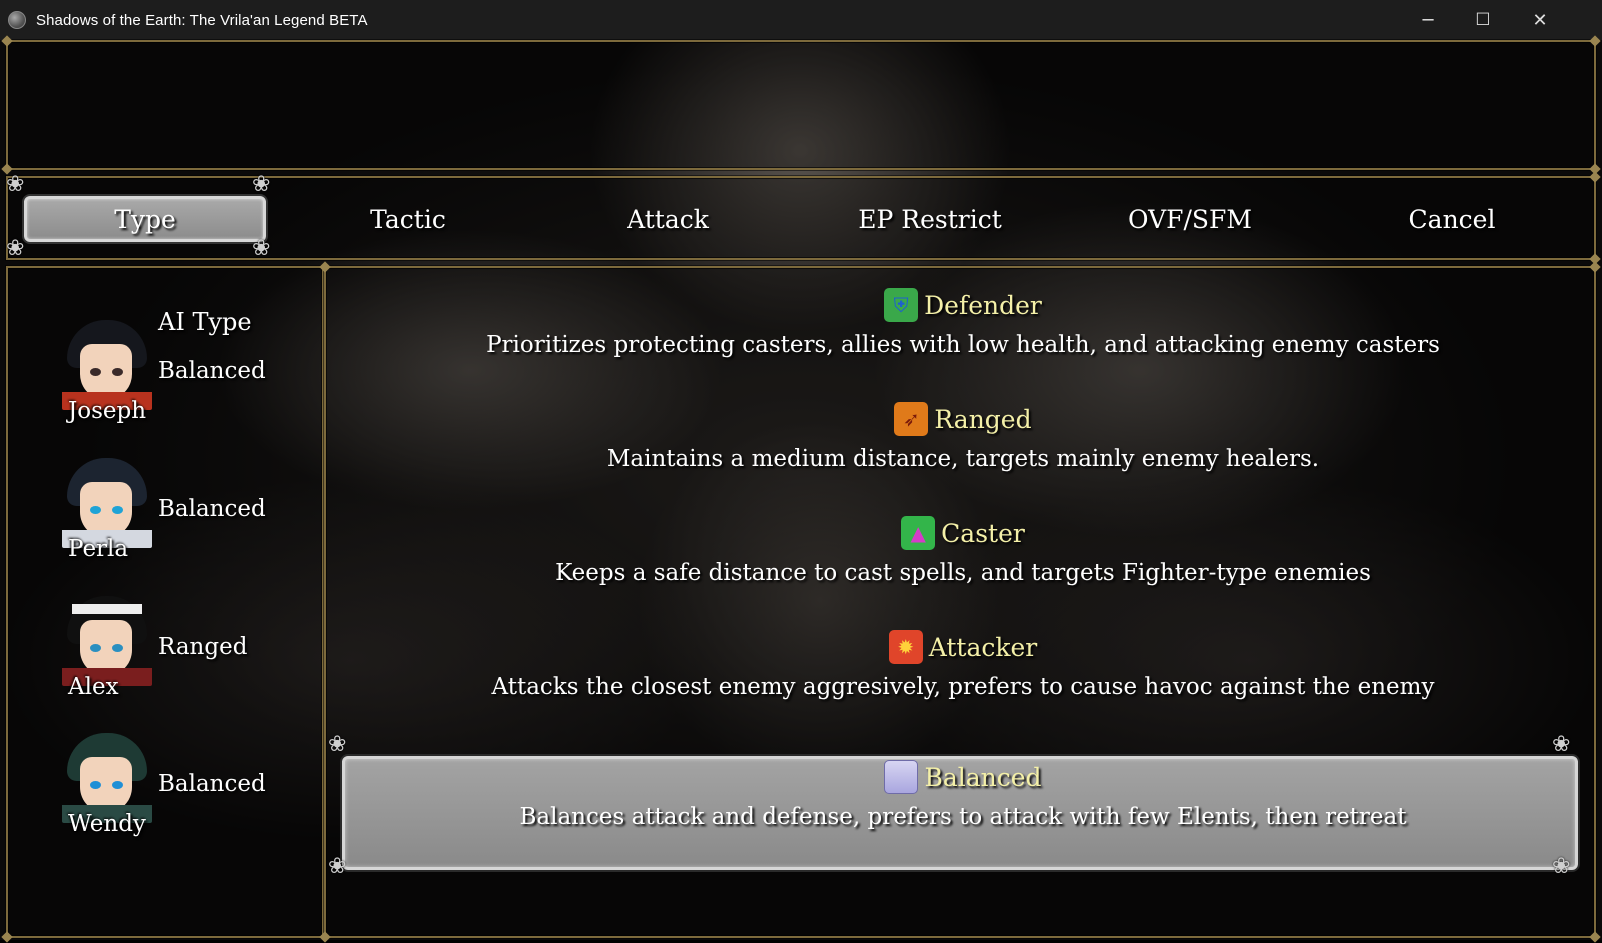 The image size is (1602, 943). What do you see at coordinates (983, 419) in the screenshot?
I see `option-name: Ranged` at bounding box center [983, 419].